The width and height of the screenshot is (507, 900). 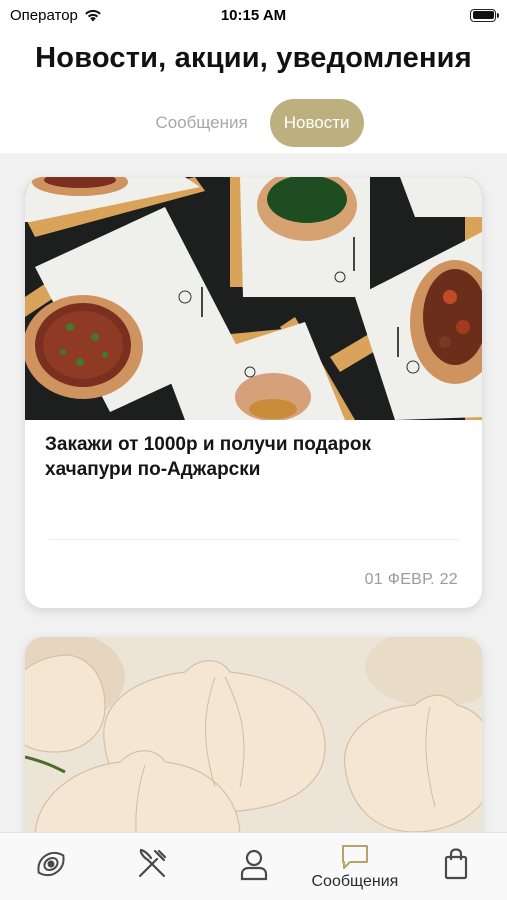 I want to click on page-title: Новости, акции, уведомления, so click(x=253, y=58).